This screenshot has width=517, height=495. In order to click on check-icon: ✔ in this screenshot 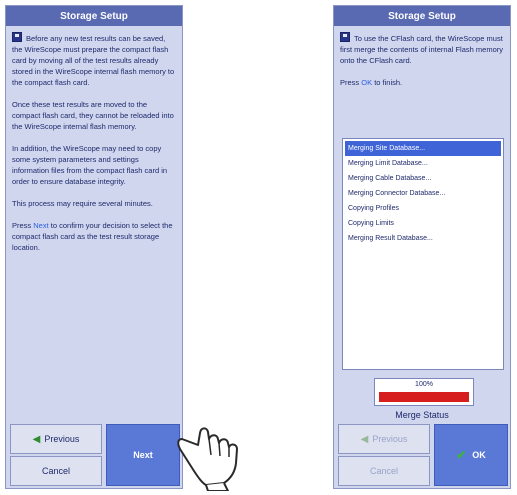, I will do `click(461, 455)`.